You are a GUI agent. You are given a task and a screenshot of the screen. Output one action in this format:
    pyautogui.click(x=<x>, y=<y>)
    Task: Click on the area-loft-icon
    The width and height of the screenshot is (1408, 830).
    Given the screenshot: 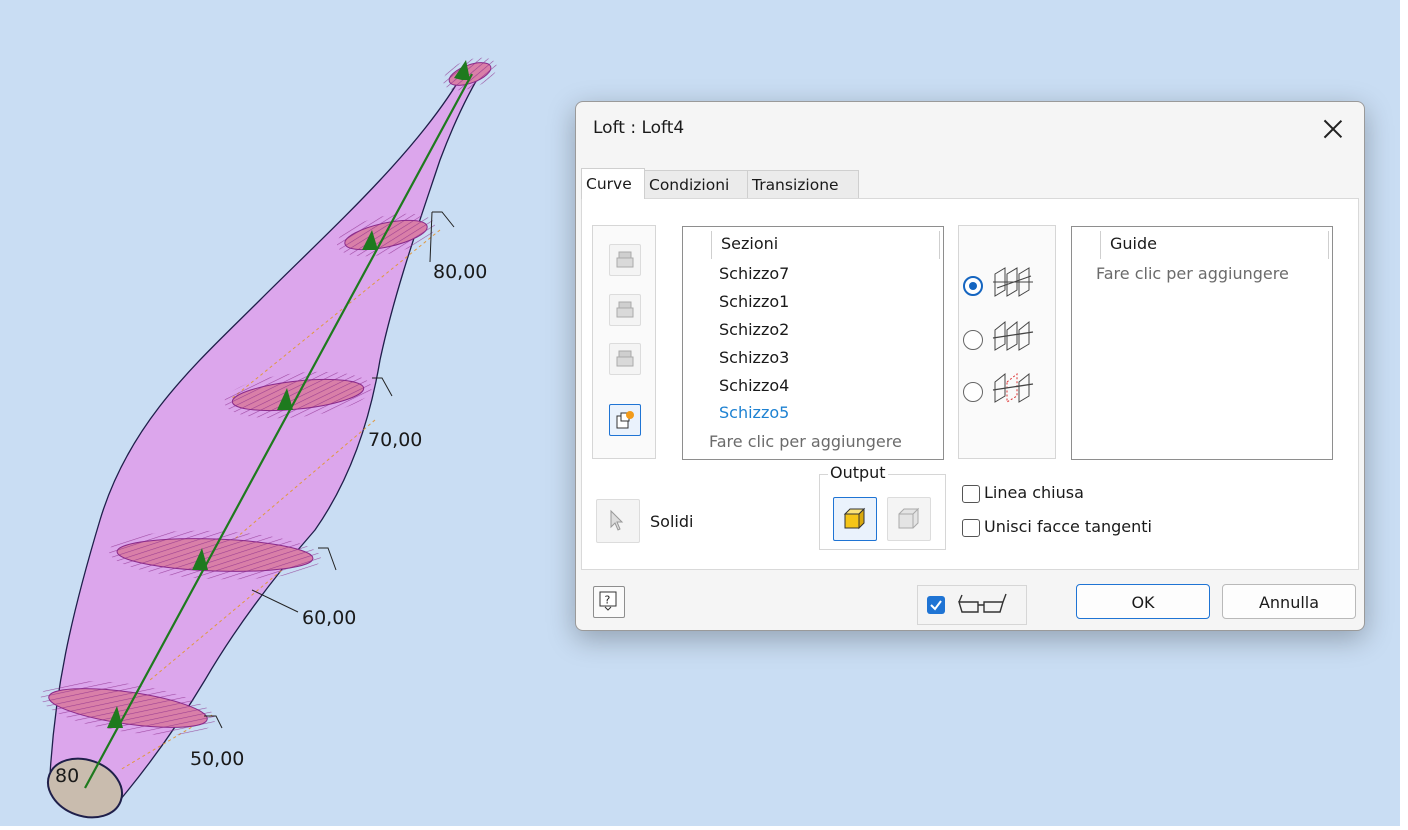 What is the action you would take?
    pyautogui.click(x=1013, y=387)
    